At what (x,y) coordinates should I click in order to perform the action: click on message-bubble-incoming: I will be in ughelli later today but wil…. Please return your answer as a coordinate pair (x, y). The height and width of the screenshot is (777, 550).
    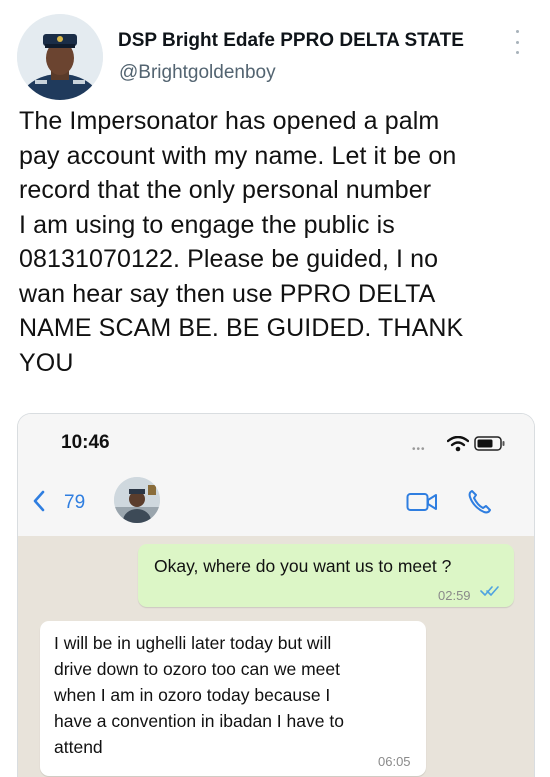
    Looking at the image, I should click on (233, 698).